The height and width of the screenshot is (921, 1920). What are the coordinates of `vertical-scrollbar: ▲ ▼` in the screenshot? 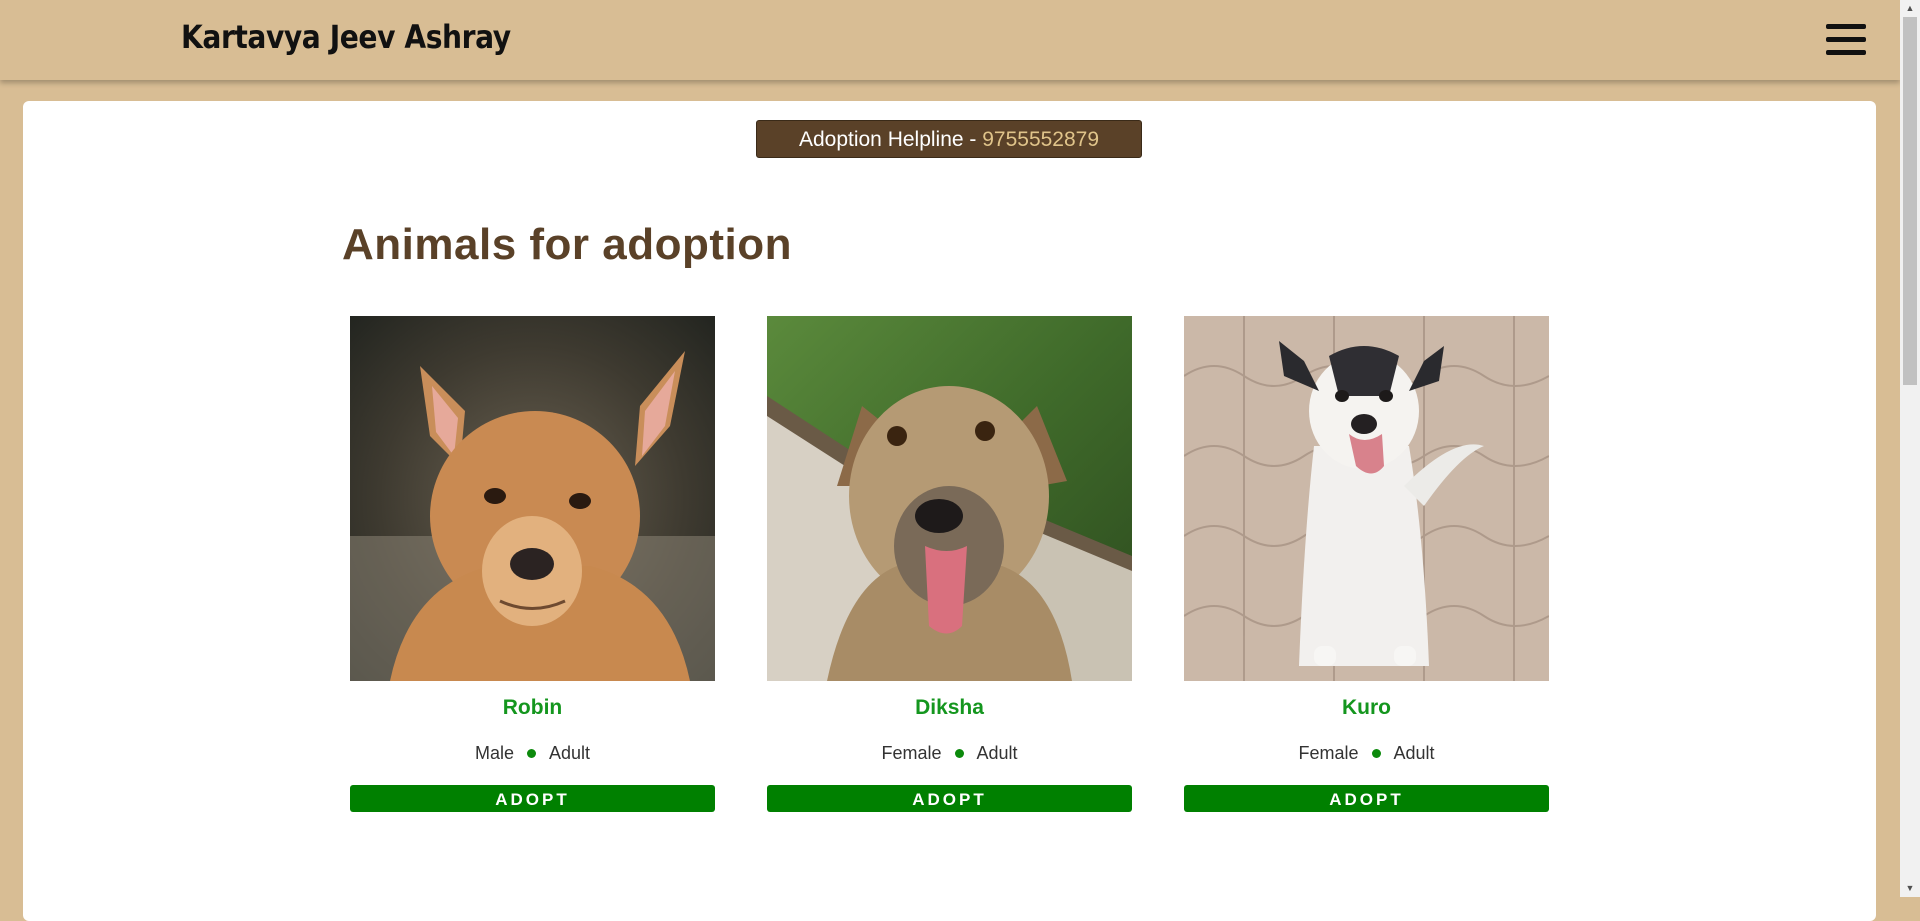 It's located at (1910, 448).